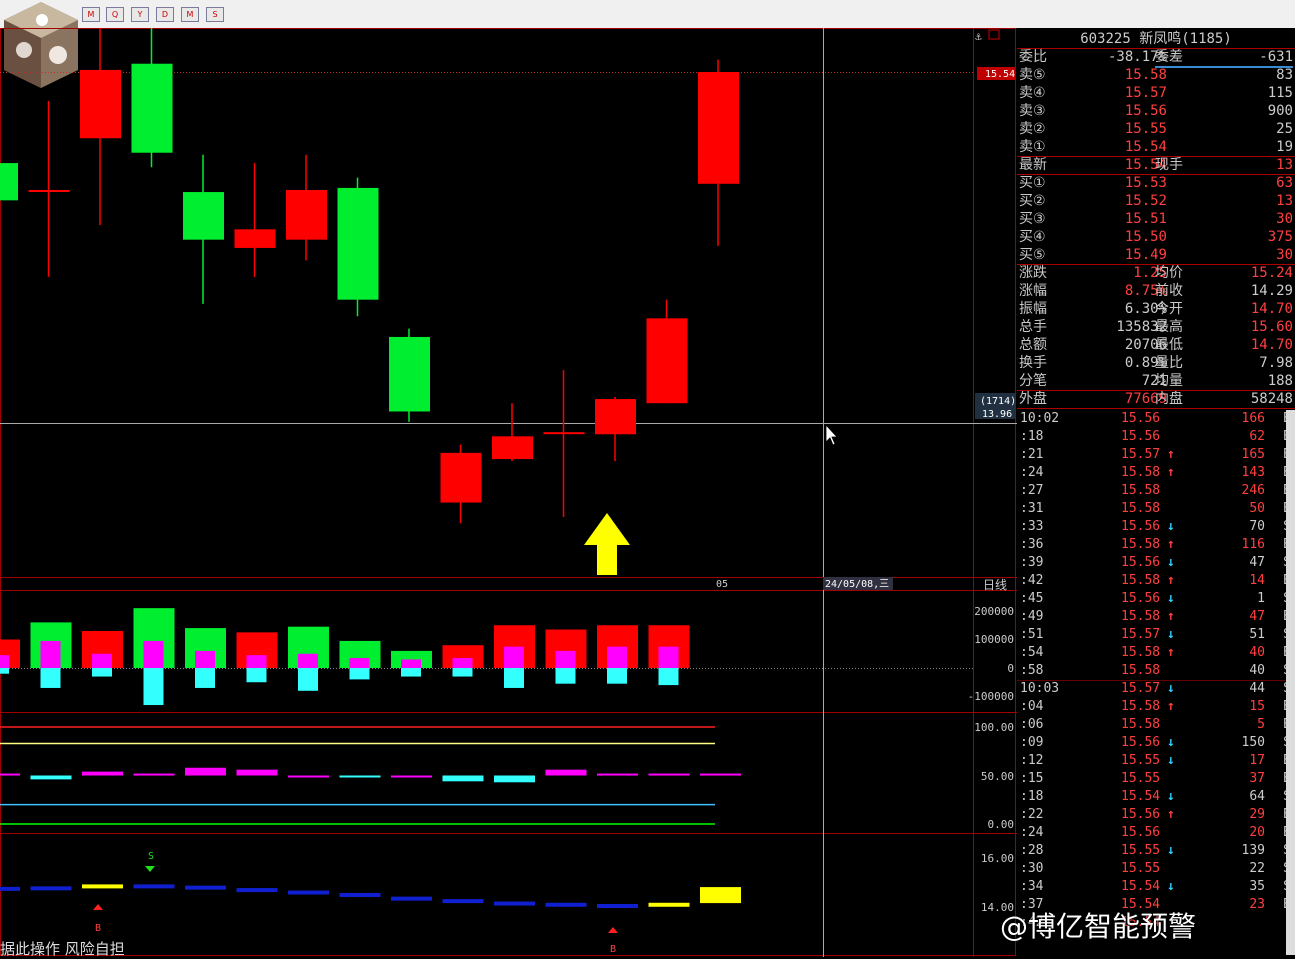  I want to click on lower-indicator-layer, so click(370, 896).